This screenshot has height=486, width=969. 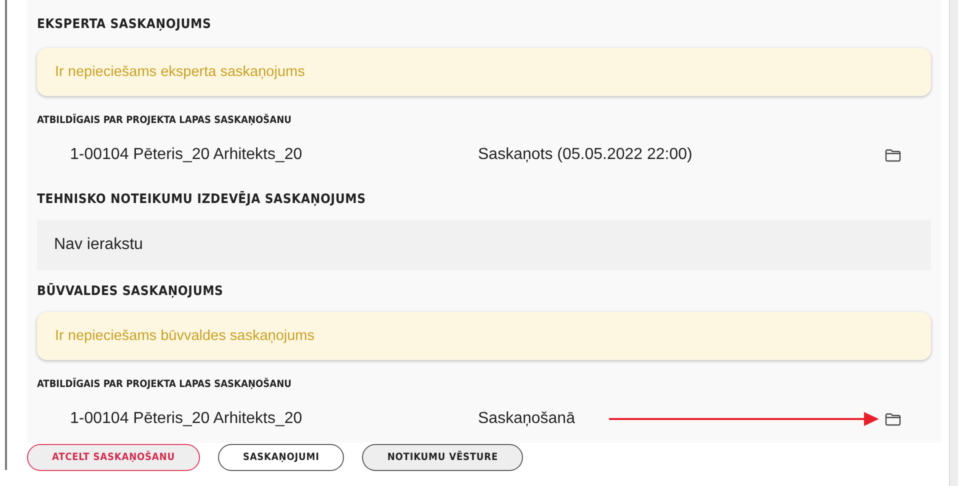 What do you see at coordinates (130, 291) in the screenshot?
I see `section-heading: BŪVVALDES SASKAŅOJUMS` at bounding box center [130, 291].